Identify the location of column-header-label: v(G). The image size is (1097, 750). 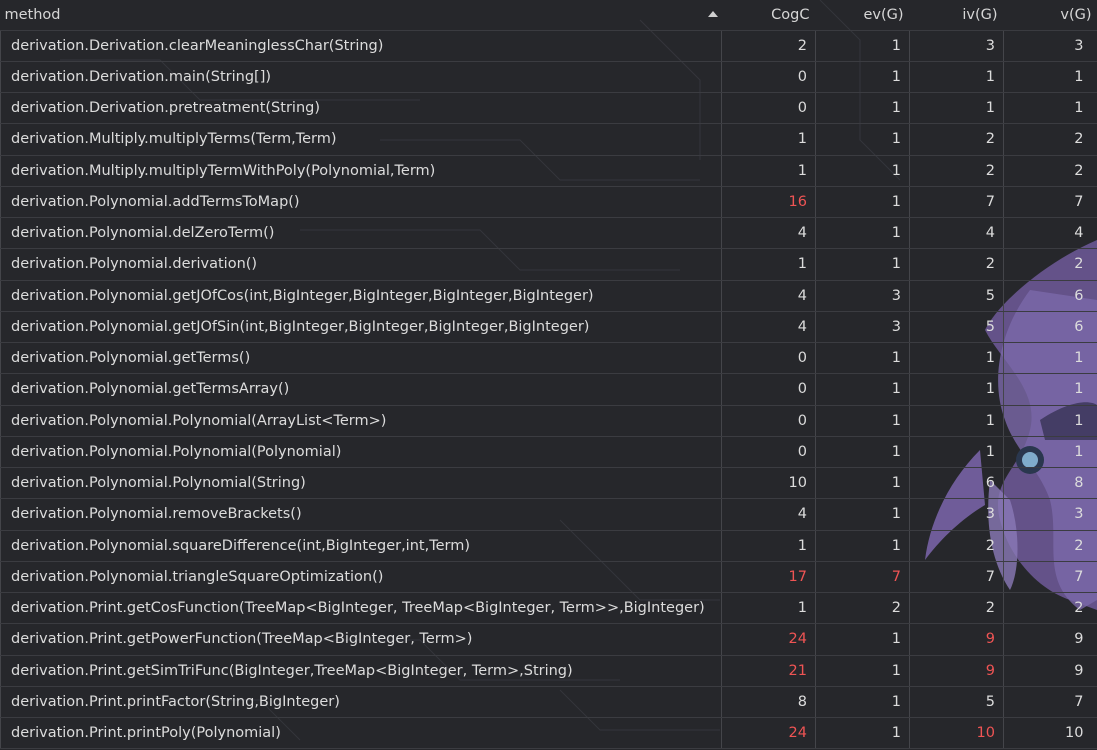
(1076, 14).